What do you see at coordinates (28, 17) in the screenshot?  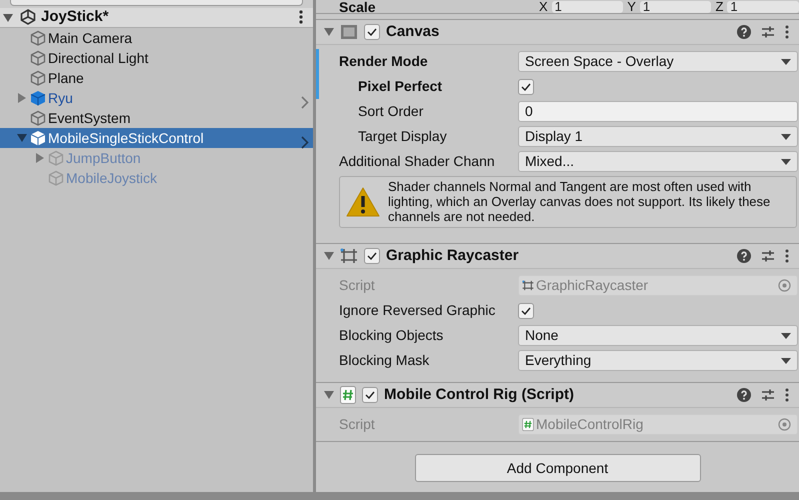 I see `unity-logo-icon` at bounding box center [28, 17].